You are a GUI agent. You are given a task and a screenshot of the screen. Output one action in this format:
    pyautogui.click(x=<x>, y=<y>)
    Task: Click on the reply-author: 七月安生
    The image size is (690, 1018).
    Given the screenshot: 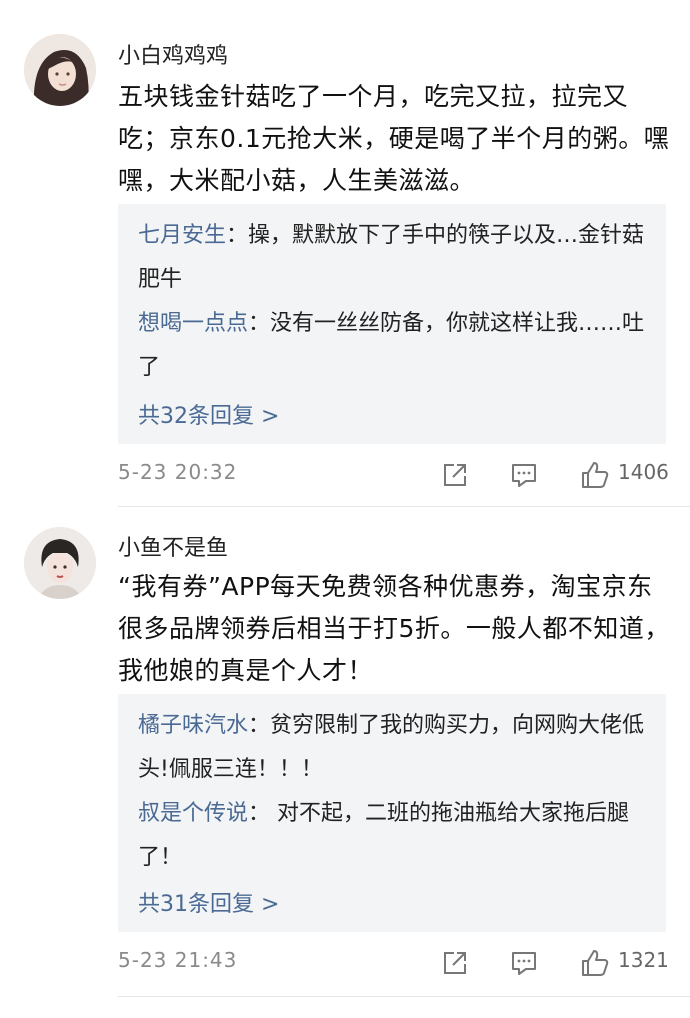 What is the action you would take?
    pyautogui.click(x=182, y=235)
    